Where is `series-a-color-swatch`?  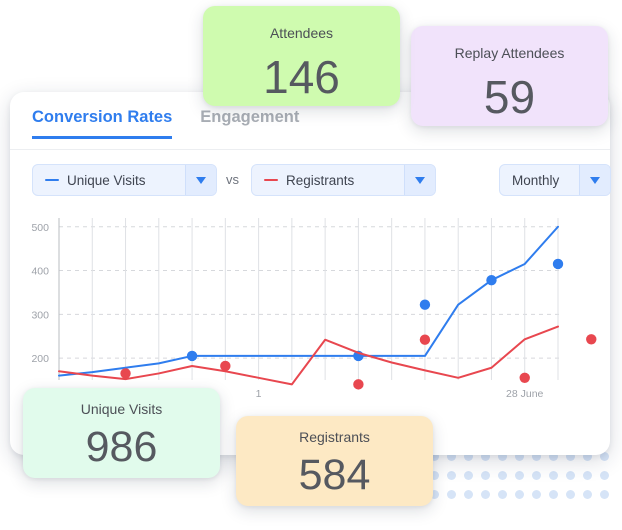 series-a-color-swatch is located at coordinates (52, 180).